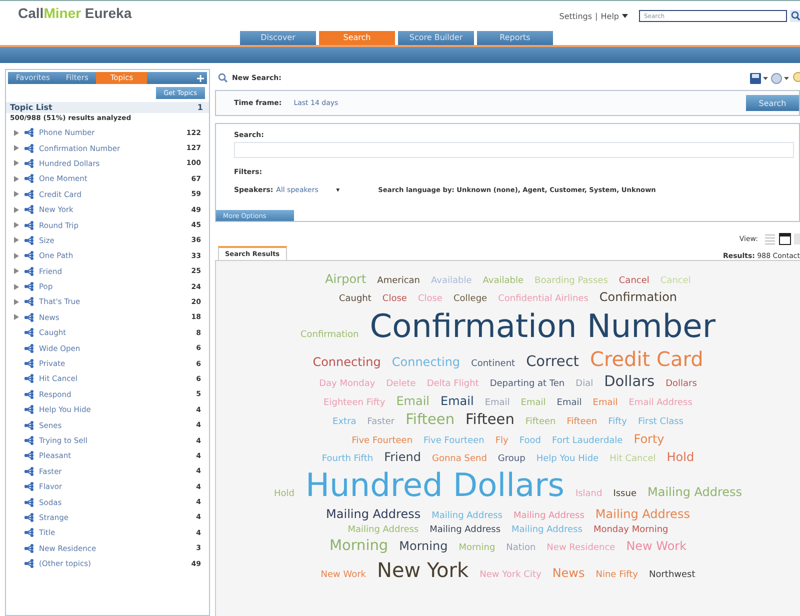 This screenshot has width=800, height=616. Describe the element at coordinates (501, 441) in the screenshot. I see `cloud-word: Fly` at that location.